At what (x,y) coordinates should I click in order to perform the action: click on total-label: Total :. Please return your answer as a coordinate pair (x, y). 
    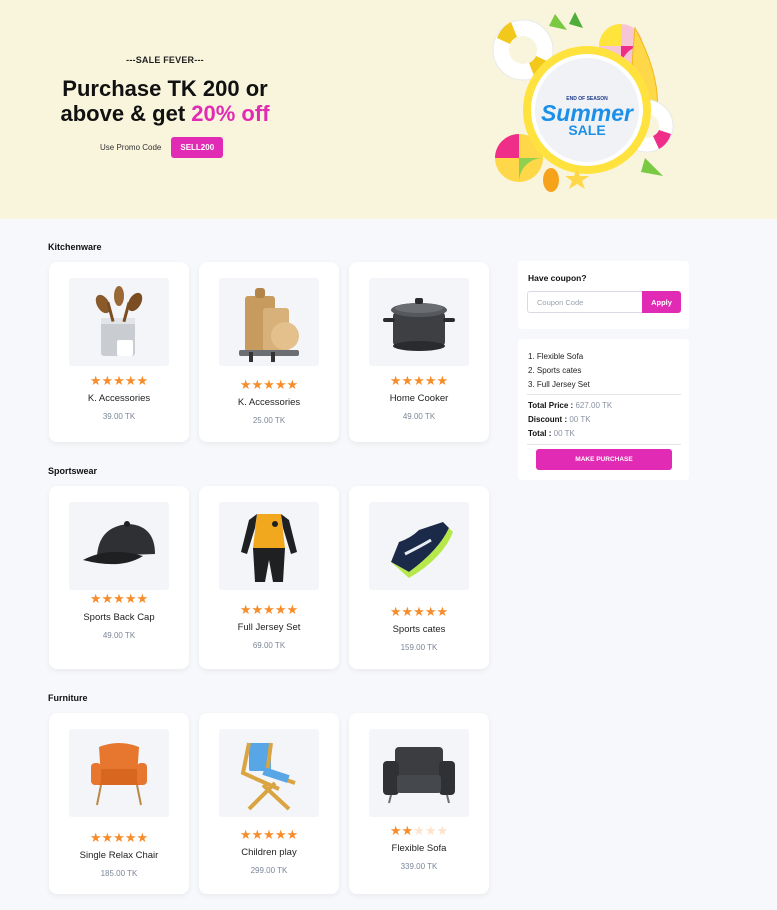
    Looking at the image, I should click on (540, 433).